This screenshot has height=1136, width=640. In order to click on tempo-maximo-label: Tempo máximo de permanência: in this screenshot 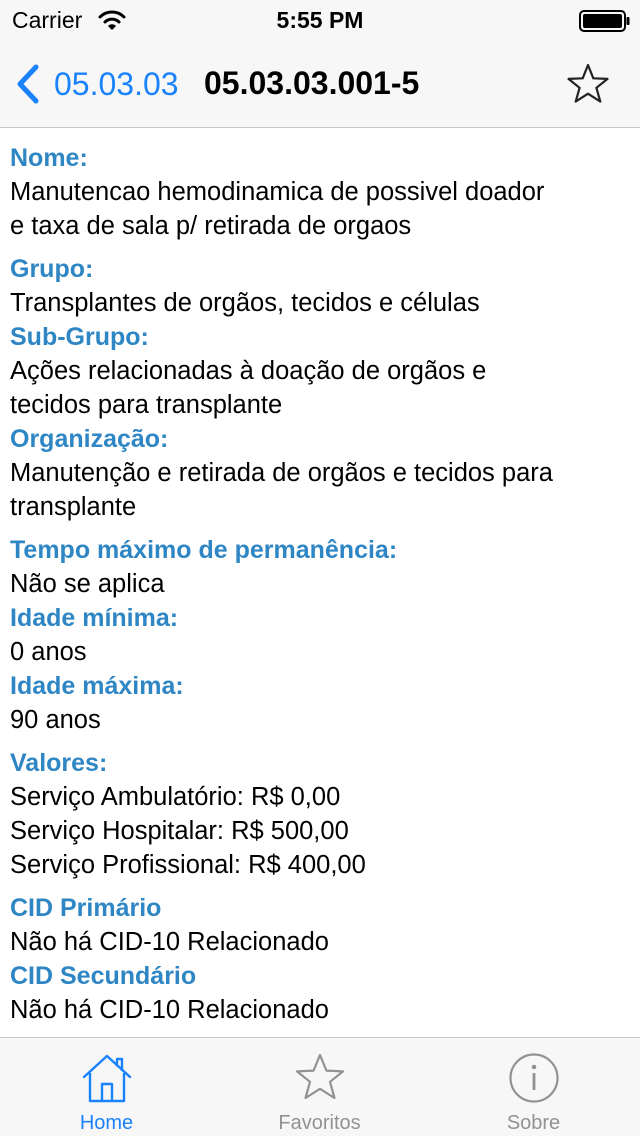, I will do `click(204, 550)`.